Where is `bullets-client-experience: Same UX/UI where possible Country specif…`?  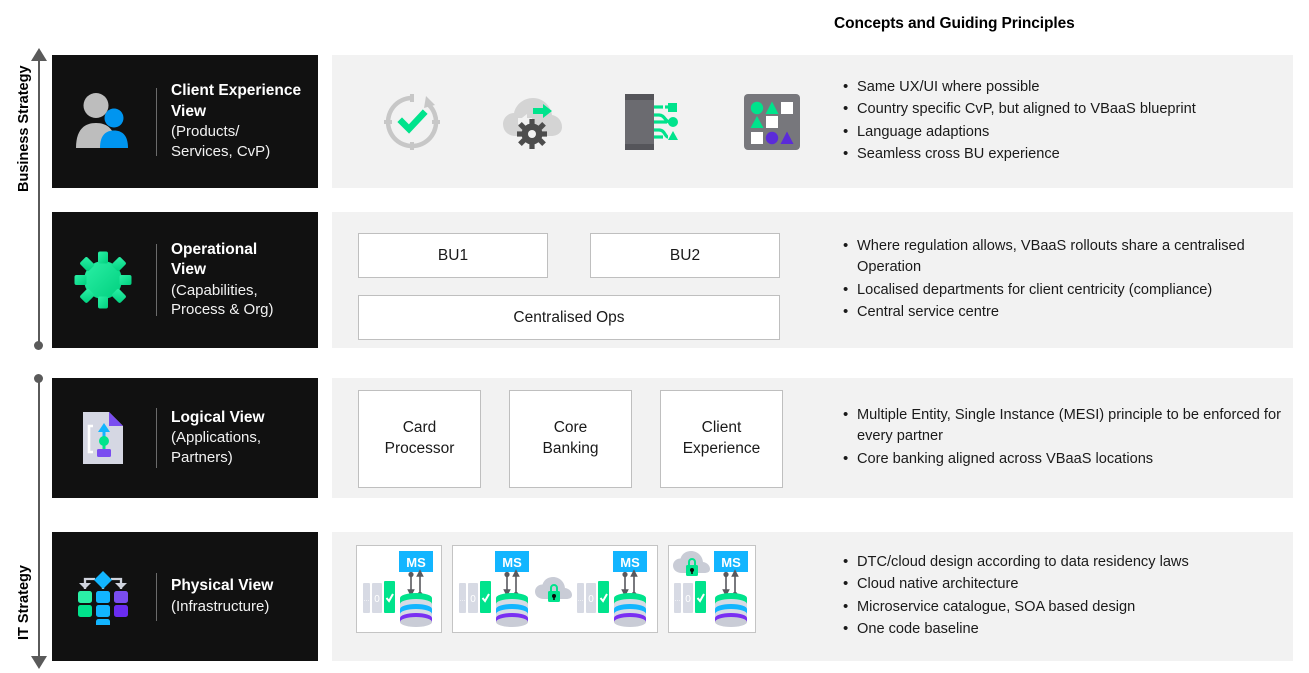
bullets-client-experience: Same UX/UI where possible Country specif… is located at coordinates (1061, 121).